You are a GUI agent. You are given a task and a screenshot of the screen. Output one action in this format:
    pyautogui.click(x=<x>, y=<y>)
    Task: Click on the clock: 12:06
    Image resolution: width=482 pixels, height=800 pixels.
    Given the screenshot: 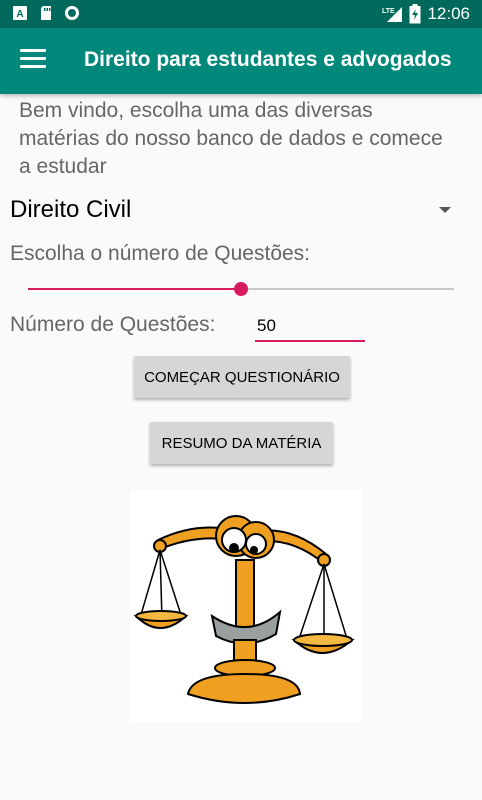 What is the action you would take?
    pyautogui.click(x=448, y=13)
    